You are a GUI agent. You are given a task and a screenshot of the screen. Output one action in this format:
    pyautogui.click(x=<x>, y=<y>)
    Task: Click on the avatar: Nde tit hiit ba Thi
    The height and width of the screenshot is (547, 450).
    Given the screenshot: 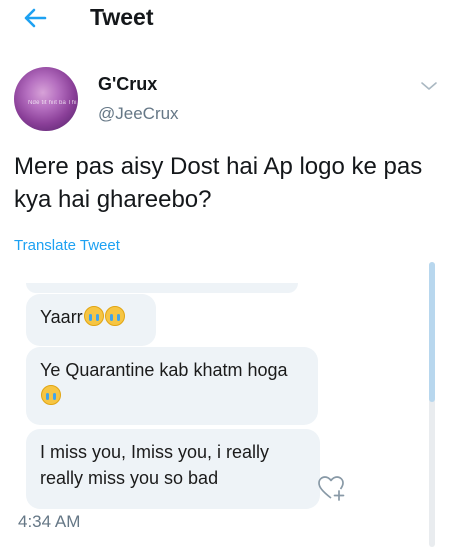 What is the action you would take?
    pyautogui.click(x=46, y=99)
    